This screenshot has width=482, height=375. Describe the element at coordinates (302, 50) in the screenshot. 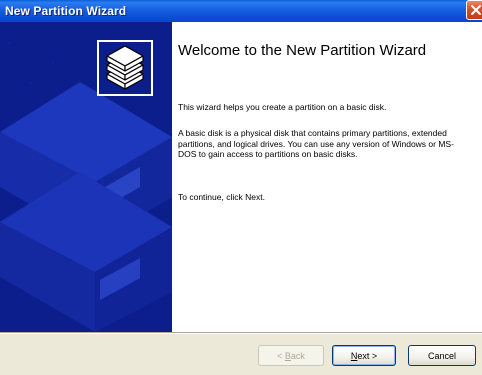

I see `page-title: Welcome to the New Partition Wizard` at that location.